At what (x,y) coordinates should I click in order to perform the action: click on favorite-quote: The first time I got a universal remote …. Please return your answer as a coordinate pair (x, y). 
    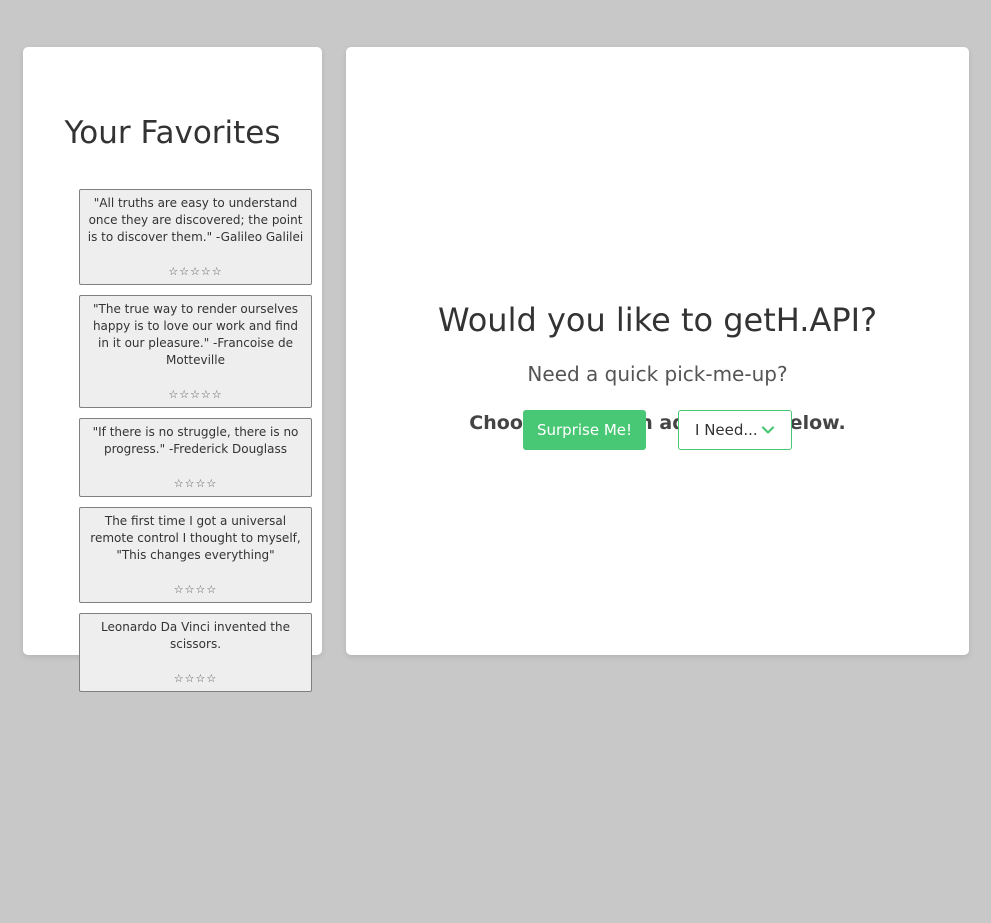
    Looking at the image, I should click on (195, 538).